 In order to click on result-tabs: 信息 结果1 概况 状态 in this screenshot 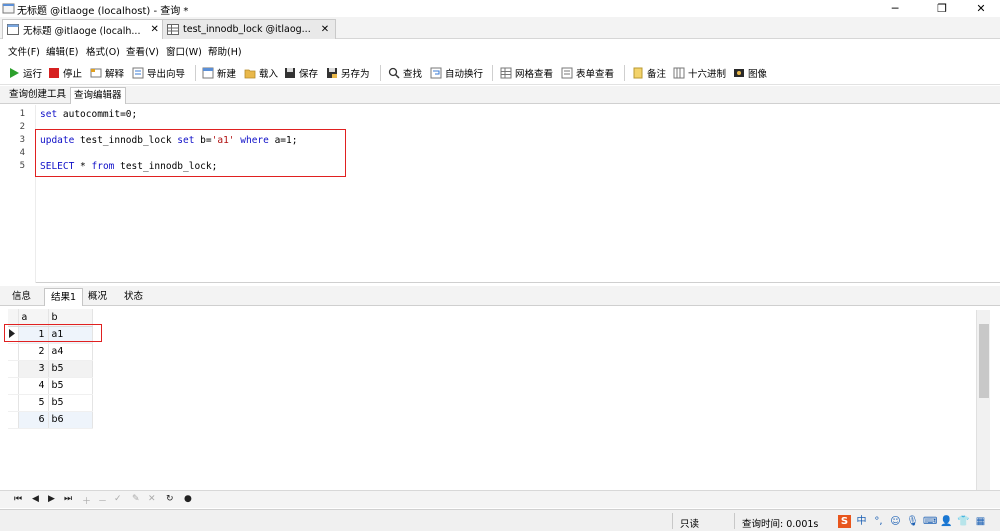, I will do `click(500, 296)`.